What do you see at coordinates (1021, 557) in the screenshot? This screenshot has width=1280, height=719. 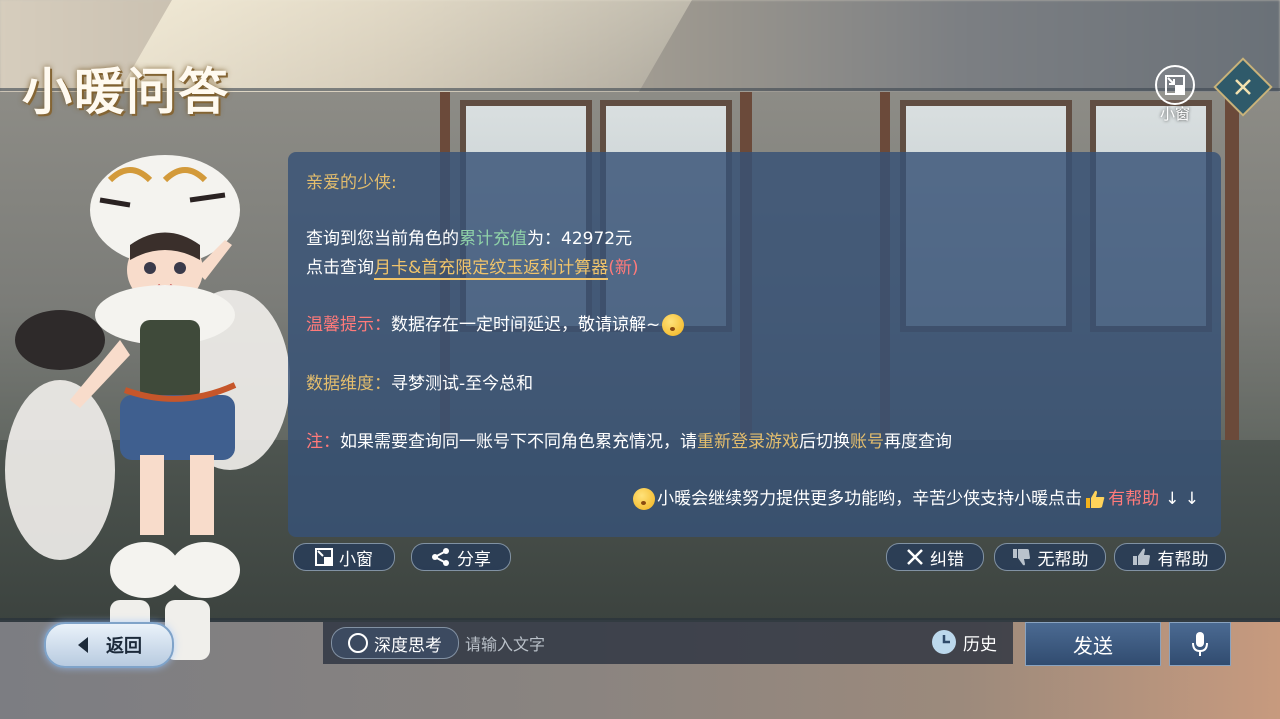 I see `thumbs-down-icon` at bounding box center [1021, 557].